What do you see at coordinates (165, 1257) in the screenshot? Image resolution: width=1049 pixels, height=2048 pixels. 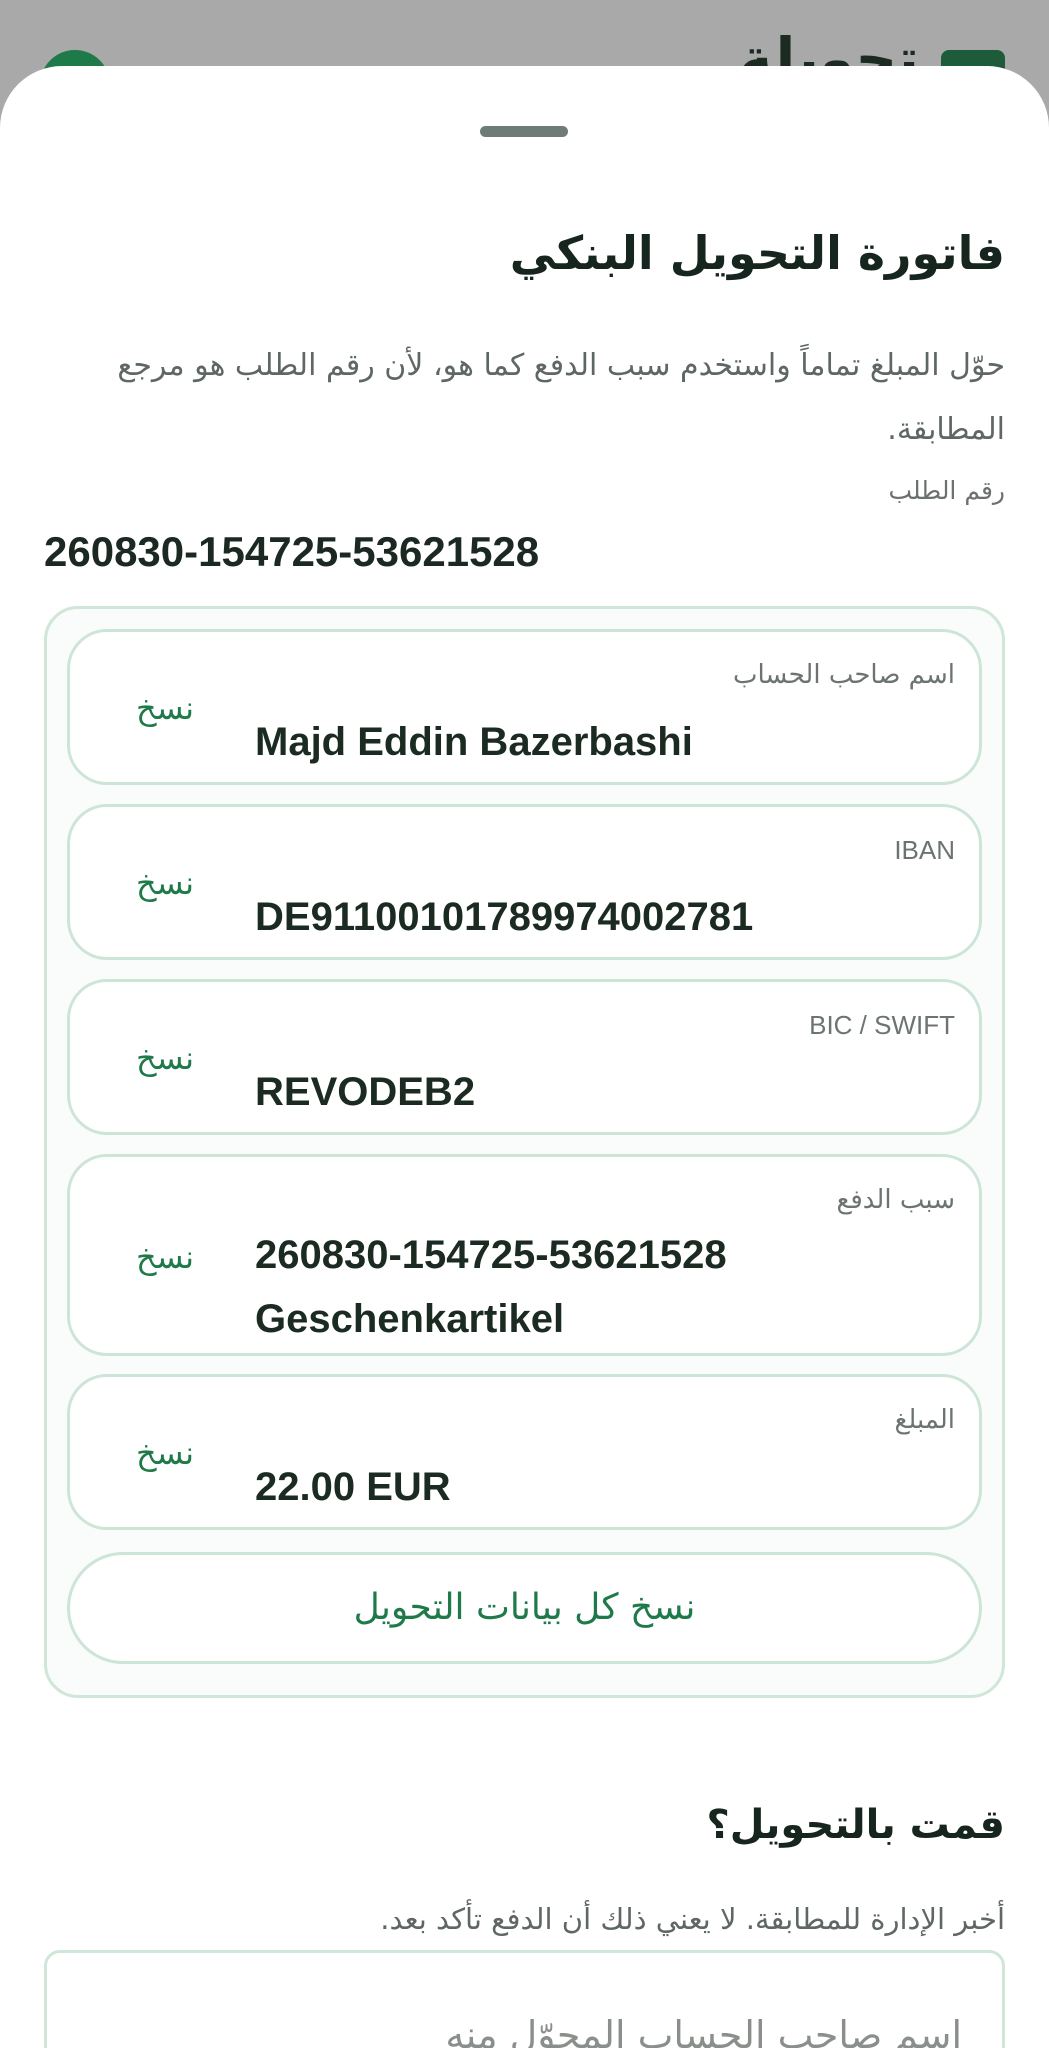 I see `copy-button-reference: نسخ` at bounding box center [165, 1257].